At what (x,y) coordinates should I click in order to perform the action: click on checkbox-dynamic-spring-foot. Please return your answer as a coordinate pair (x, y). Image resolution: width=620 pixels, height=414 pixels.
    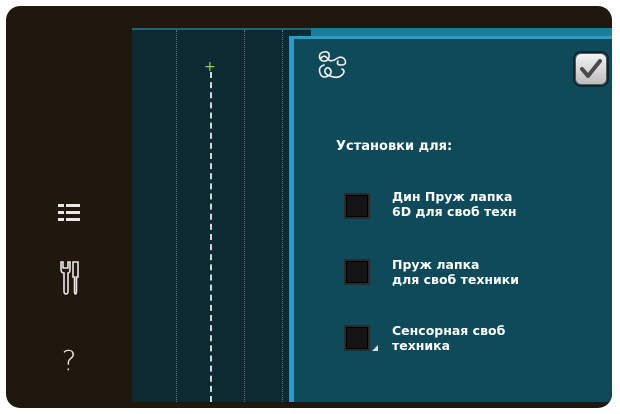
    Looking at the image, I should click on (357, 206).